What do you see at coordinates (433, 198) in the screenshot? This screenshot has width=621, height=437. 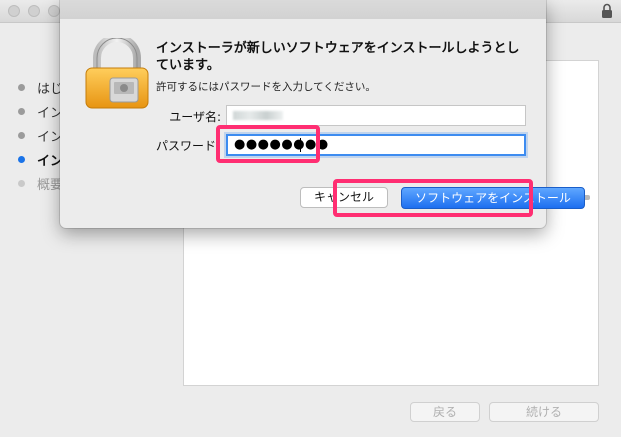 I see `install-button-highlight-box` at bounding box center [433, 198].